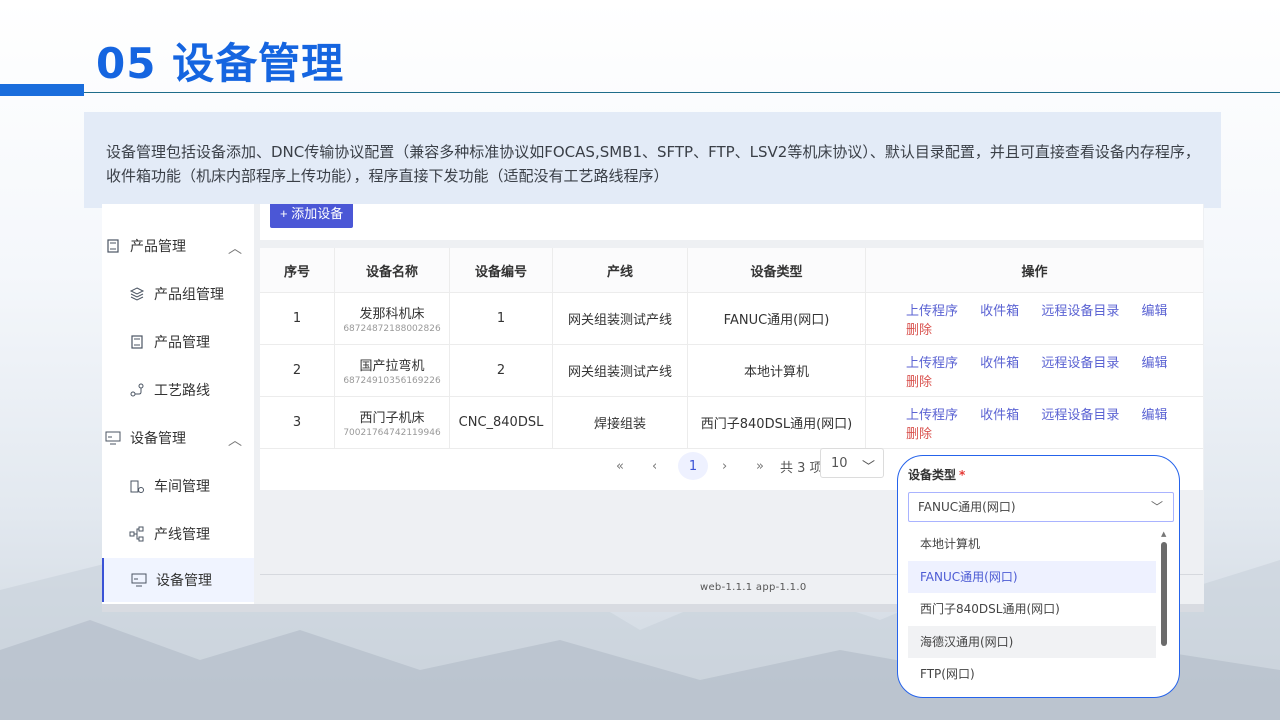 Image resolution: width=1280 pixels, height=720 pixels. I want to click on row-index: 1, so click(297, 318).